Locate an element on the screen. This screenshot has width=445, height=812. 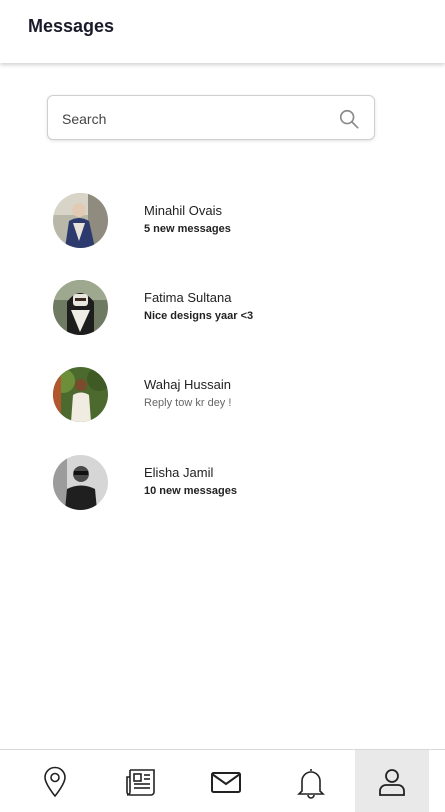
mail-icon is located at coordinates (226, 782).